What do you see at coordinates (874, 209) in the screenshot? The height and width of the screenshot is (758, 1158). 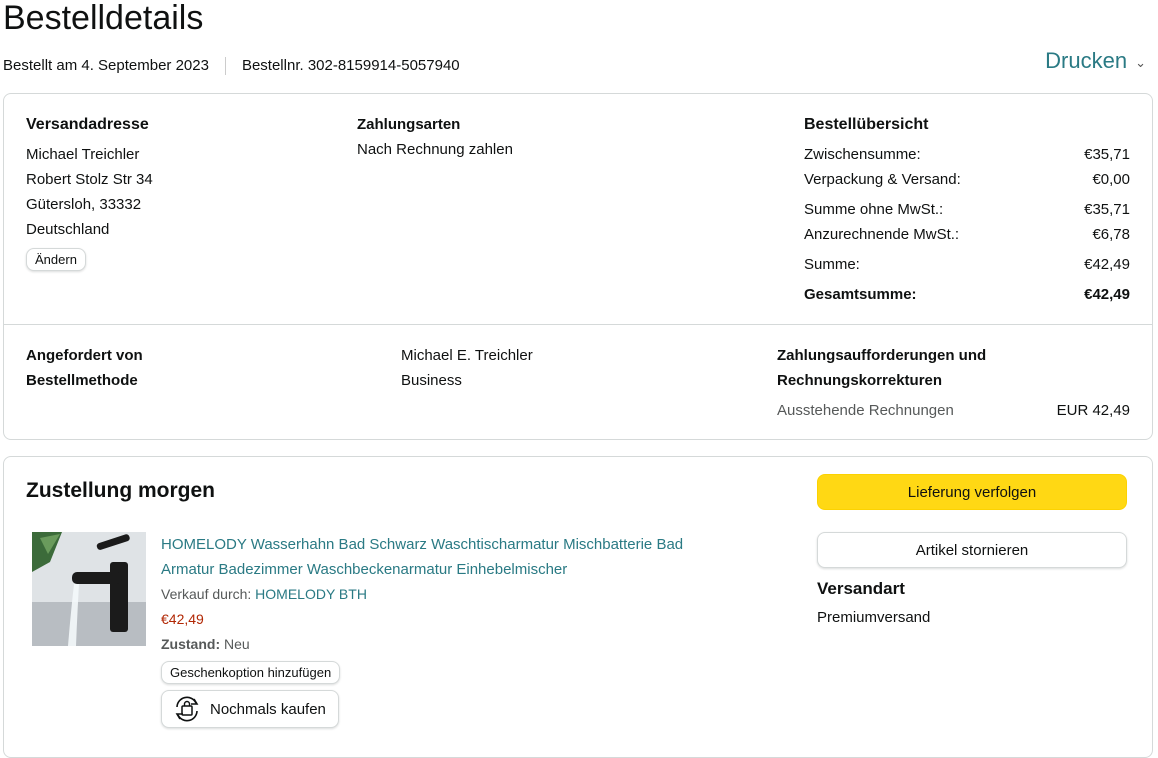 I see `summary-label: Summe ohne MwSt.:` at bounding box center [874, 209].